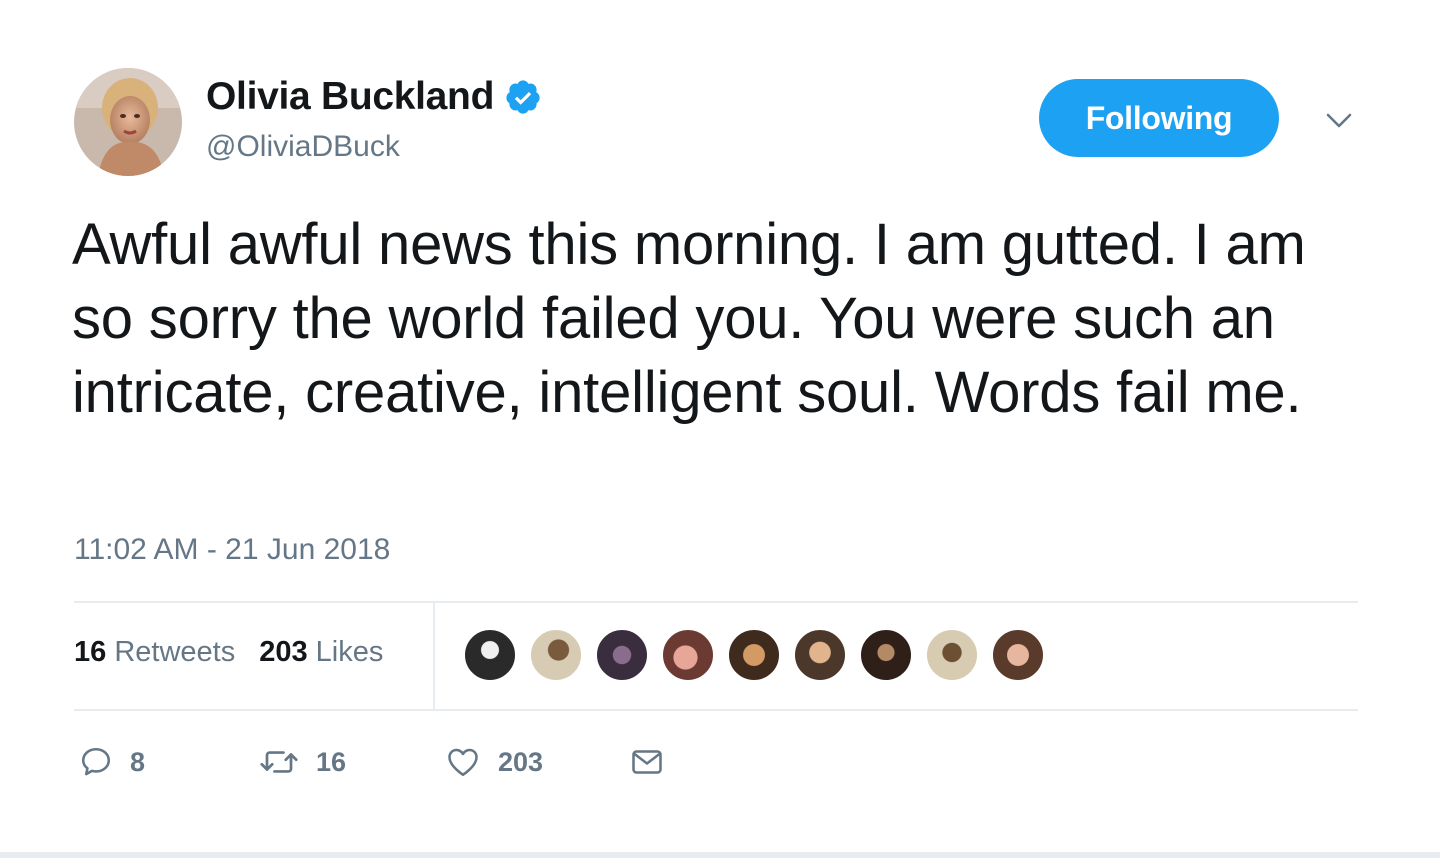  I want to click on retweets-label: Retweets, so click(175, 652).